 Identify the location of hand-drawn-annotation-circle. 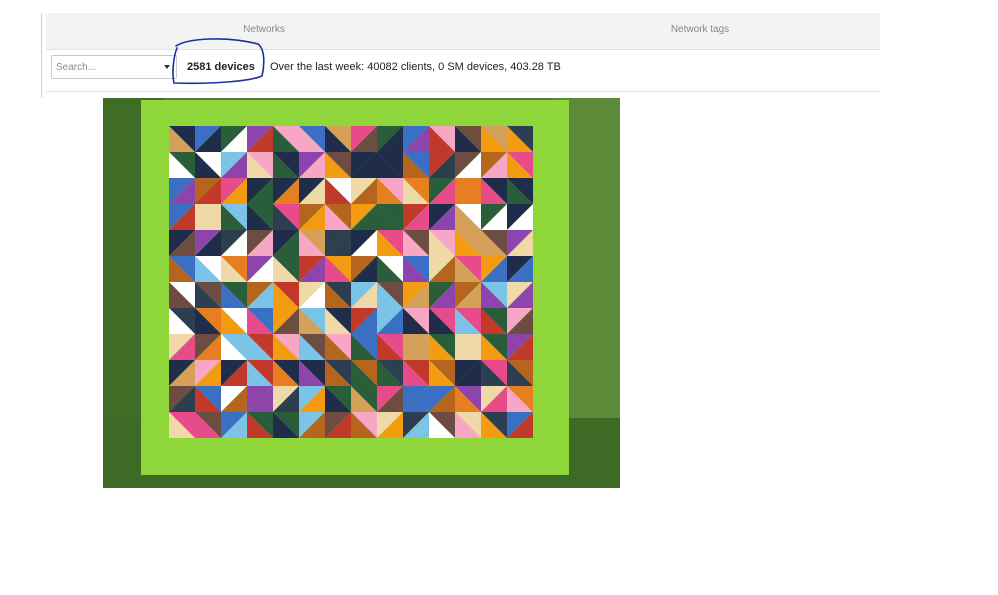
(218, 61).